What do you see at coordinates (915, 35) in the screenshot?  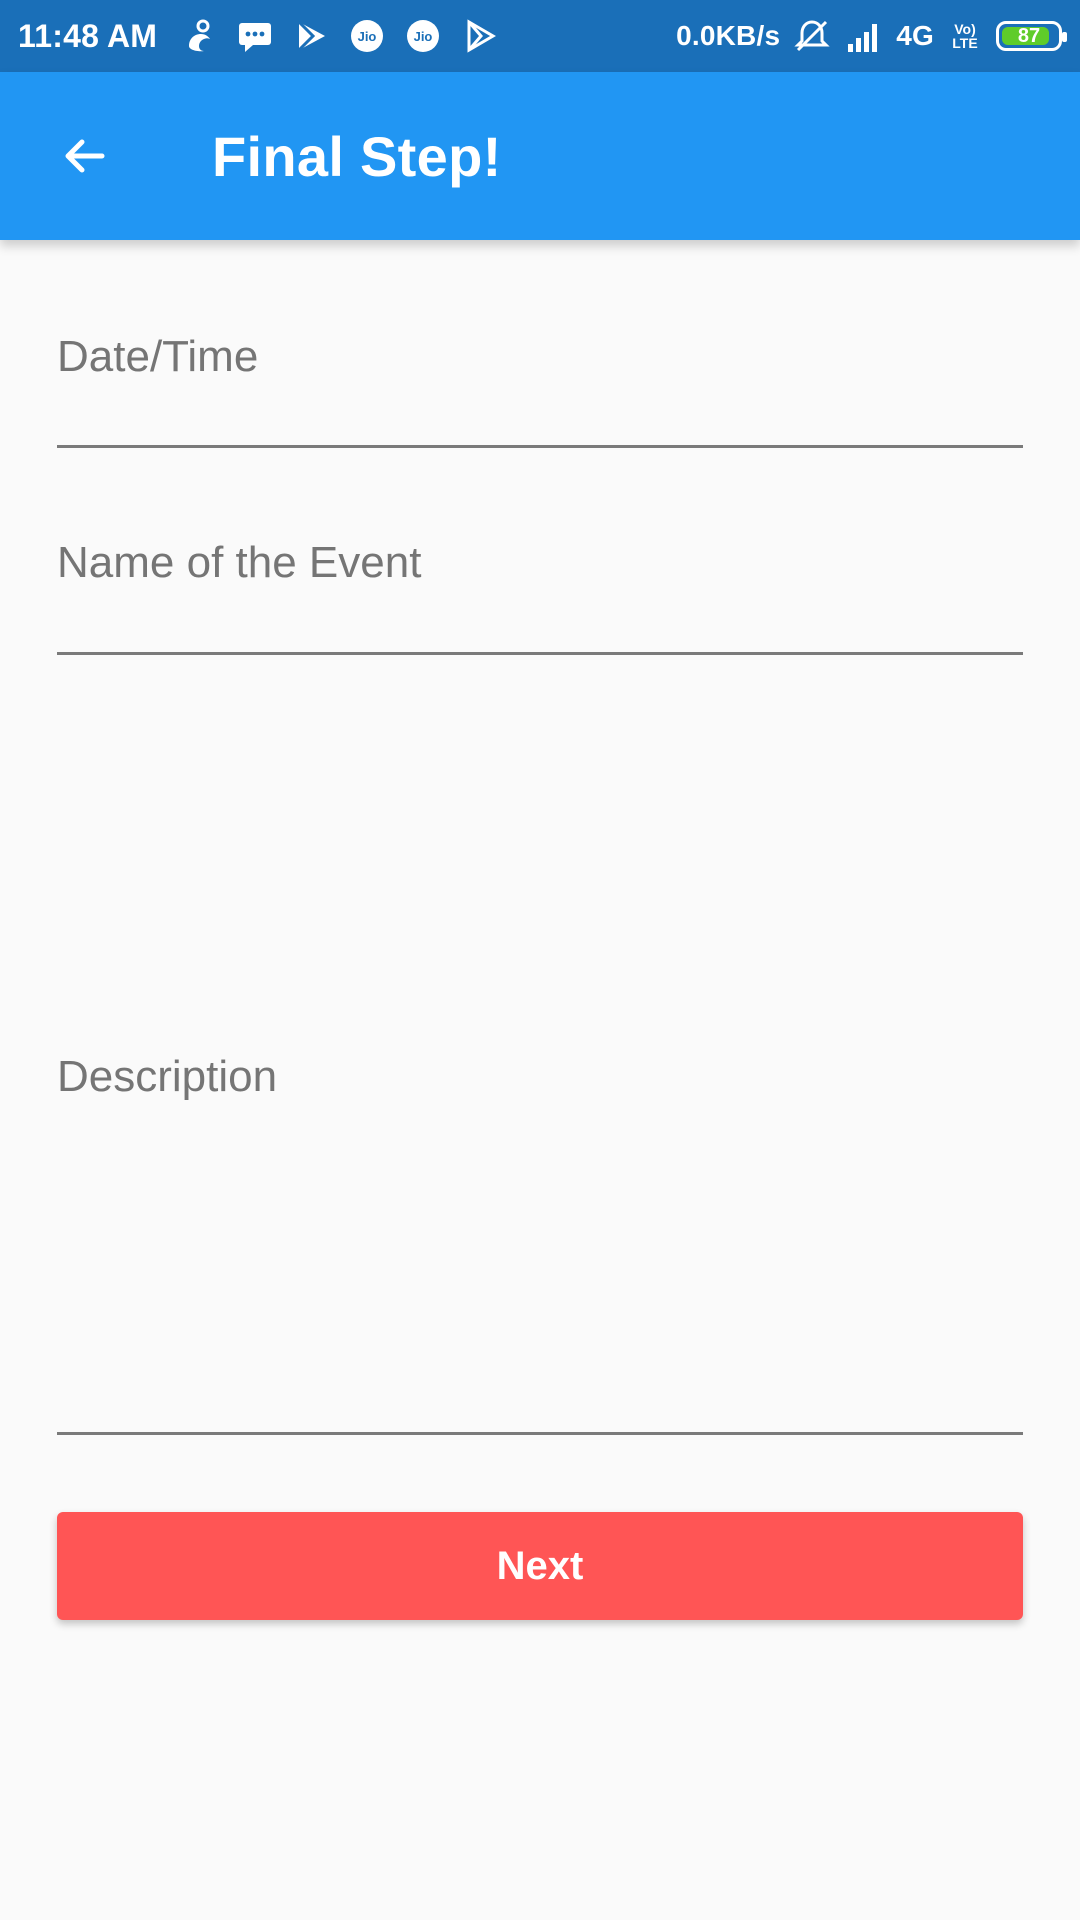 I see `network-type: 4G` at bounding box center [915, 35].